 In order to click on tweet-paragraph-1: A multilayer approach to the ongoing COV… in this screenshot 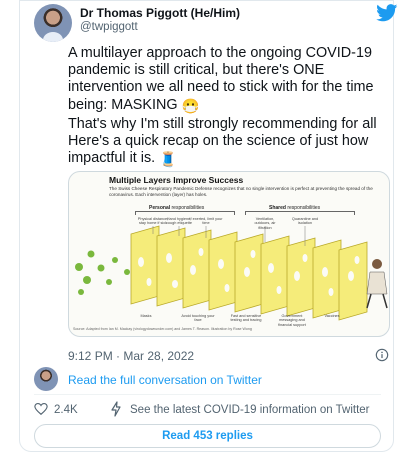, I will do `click(223, 79)`.